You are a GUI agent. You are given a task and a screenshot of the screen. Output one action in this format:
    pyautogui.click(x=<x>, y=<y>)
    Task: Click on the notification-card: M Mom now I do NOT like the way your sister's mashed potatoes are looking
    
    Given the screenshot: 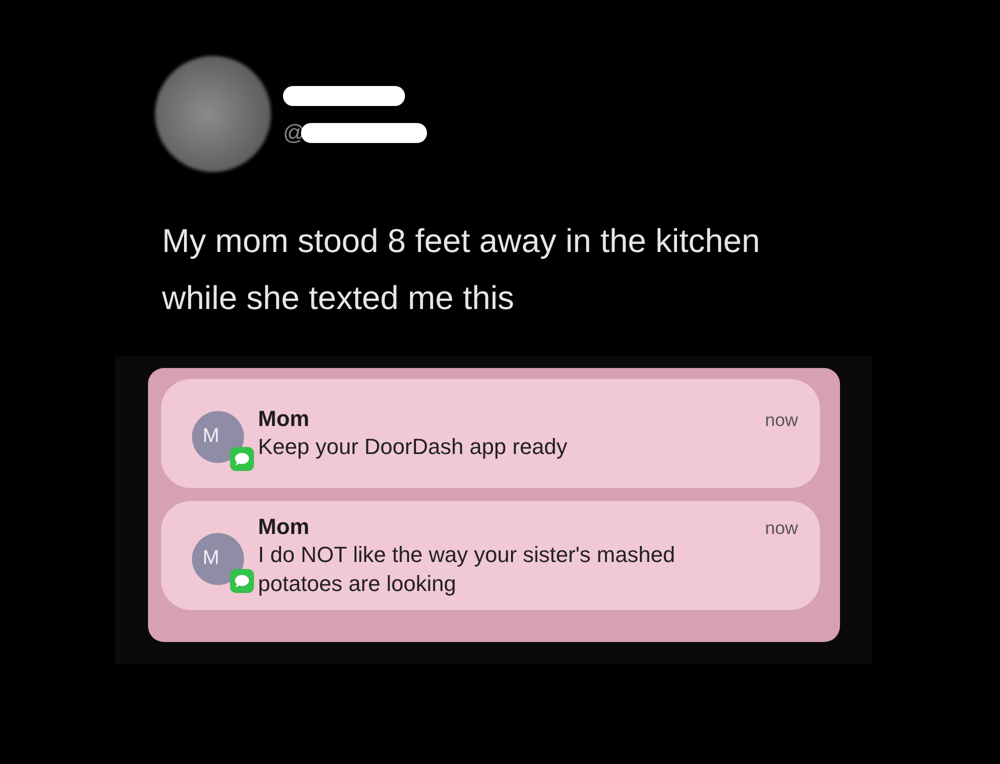 What is the action you would take?
    pyautogui.click(x=490, y=555)
    